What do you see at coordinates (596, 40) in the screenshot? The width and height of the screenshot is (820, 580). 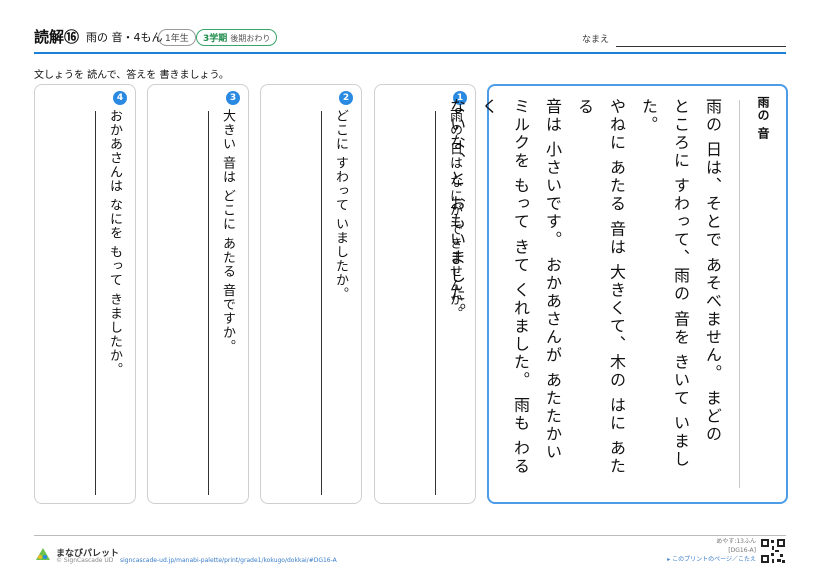 I see `name-label: なまえ` at bounding box center [596, 40].